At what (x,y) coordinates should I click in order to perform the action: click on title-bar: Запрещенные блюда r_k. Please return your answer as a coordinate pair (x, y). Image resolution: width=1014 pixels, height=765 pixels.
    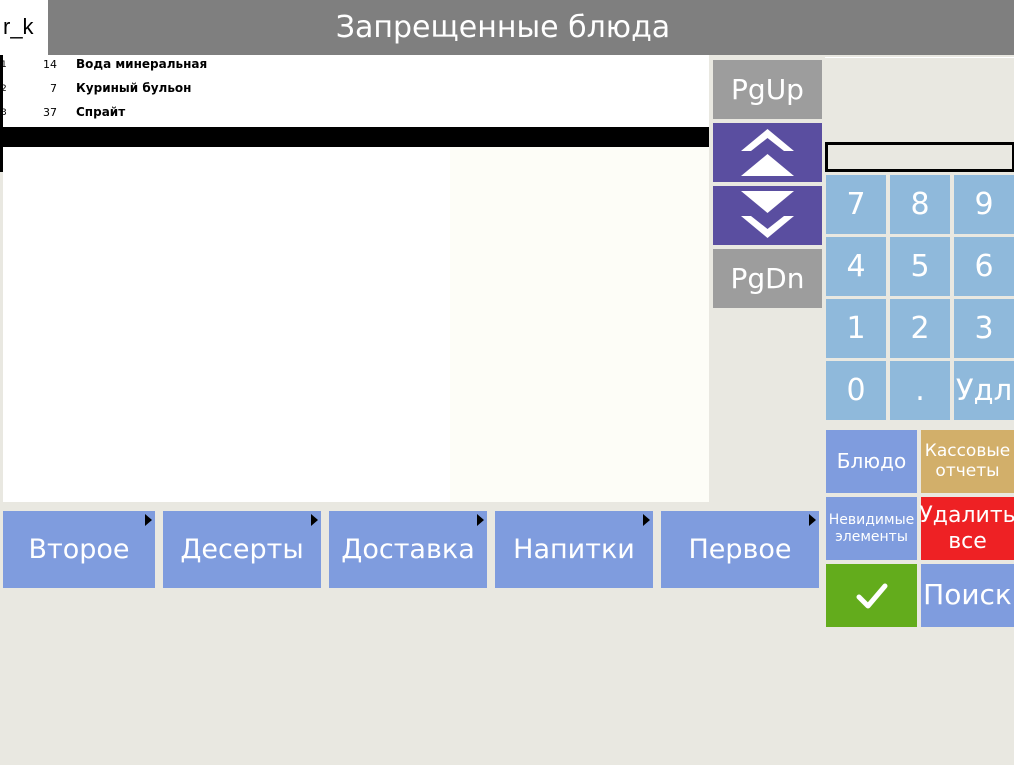
    Looking at the image, I should click on (507, 27).